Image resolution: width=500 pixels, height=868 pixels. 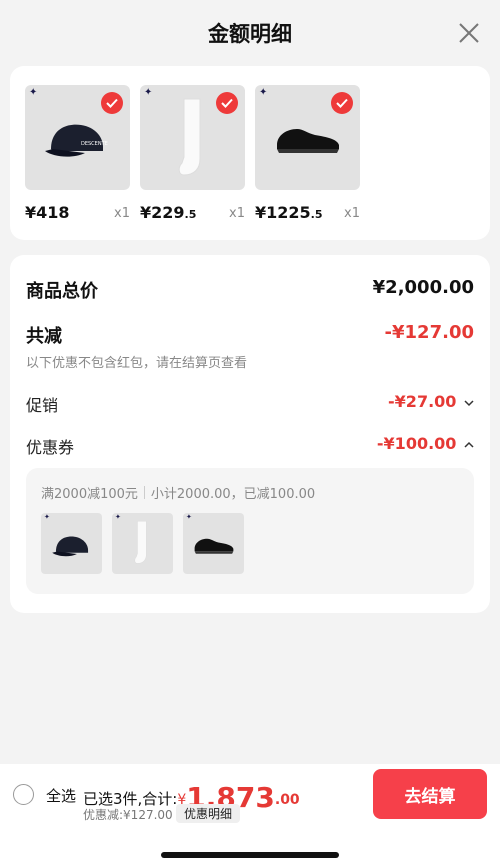 I want to click on sheet-header: 金额明细, so click(x=250, y=33).